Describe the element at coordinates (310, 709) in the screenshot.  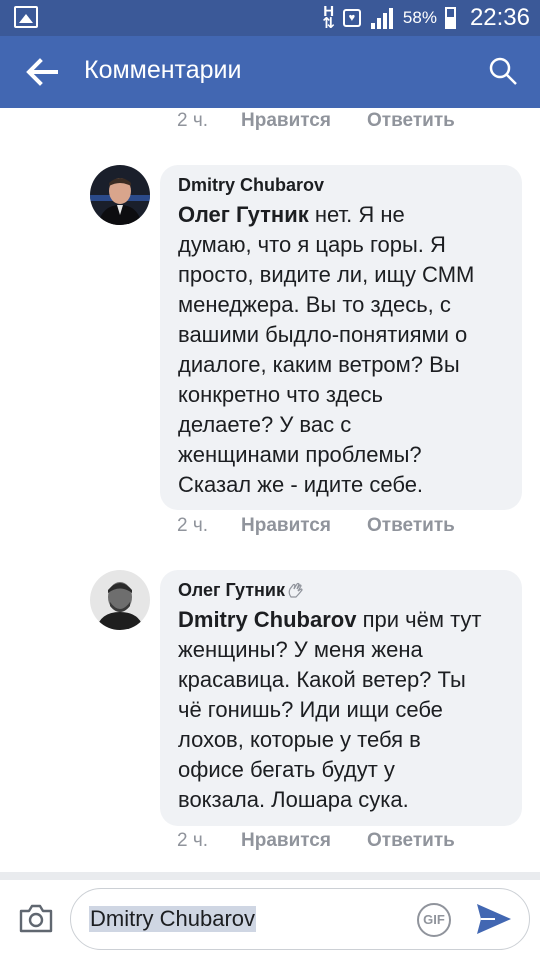
I see `comment-line: чё гонишь? Иди ищи себе` at that location.